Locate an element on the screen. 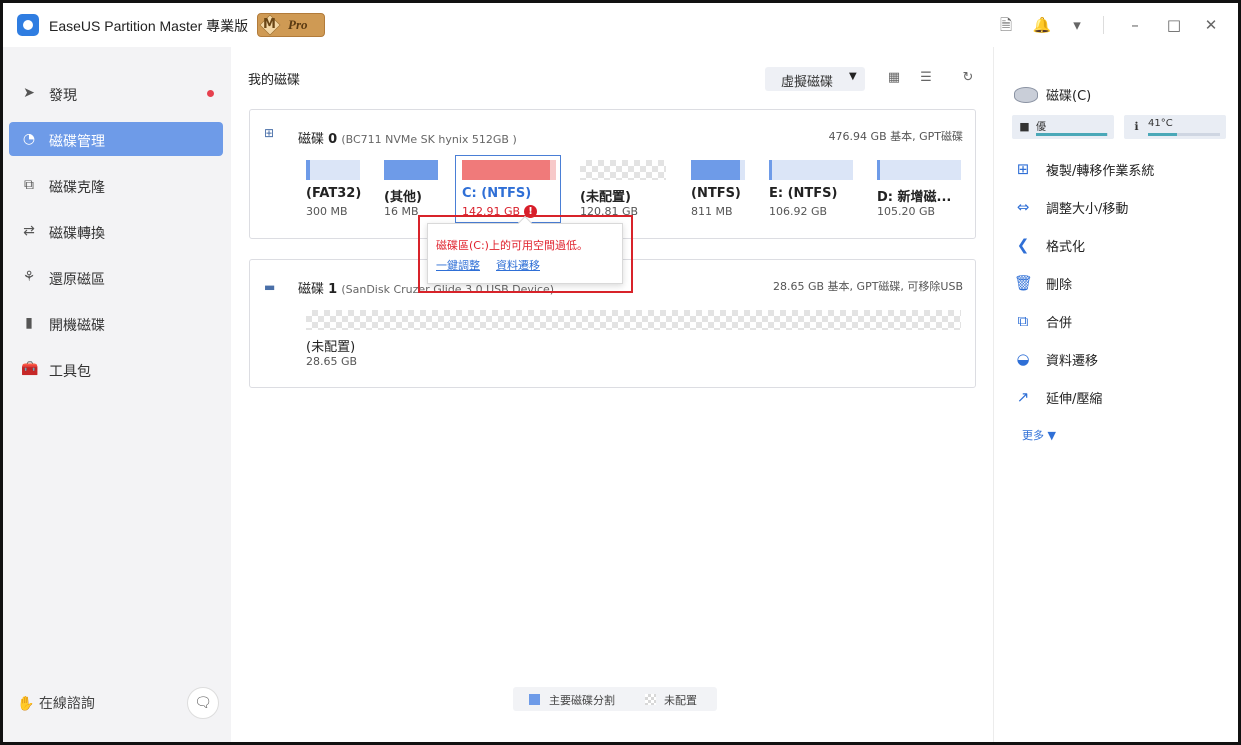  sidebar-item-label: 開機磁碟 is located at coordinates (77, 326).